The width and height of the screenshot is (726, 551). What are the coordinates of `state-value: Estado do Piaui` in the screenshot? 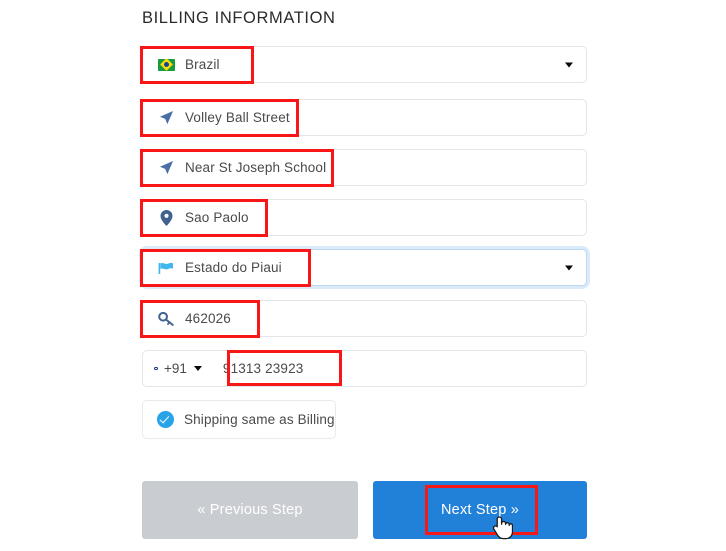 It's located at (233, 267).